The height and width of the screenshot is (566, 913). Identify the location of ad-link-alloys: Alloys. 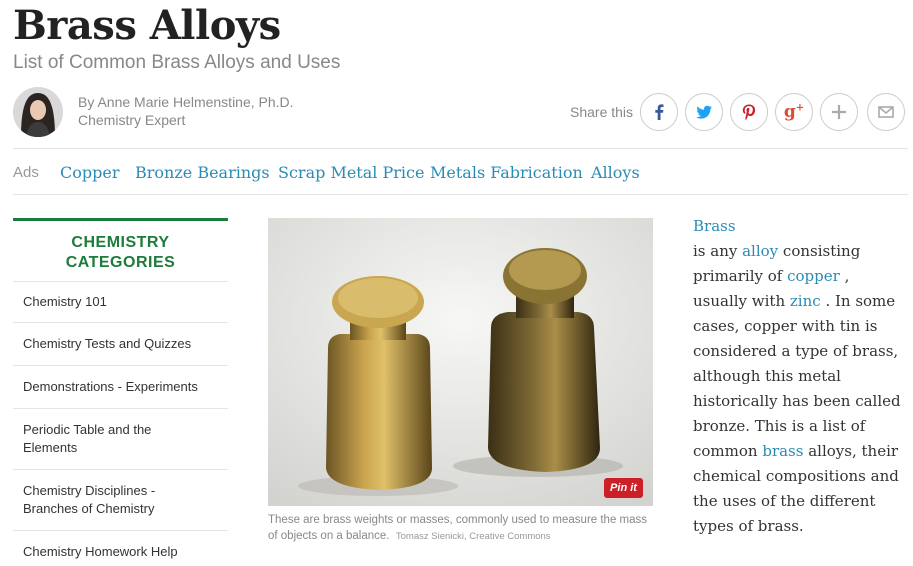
(615, 172).